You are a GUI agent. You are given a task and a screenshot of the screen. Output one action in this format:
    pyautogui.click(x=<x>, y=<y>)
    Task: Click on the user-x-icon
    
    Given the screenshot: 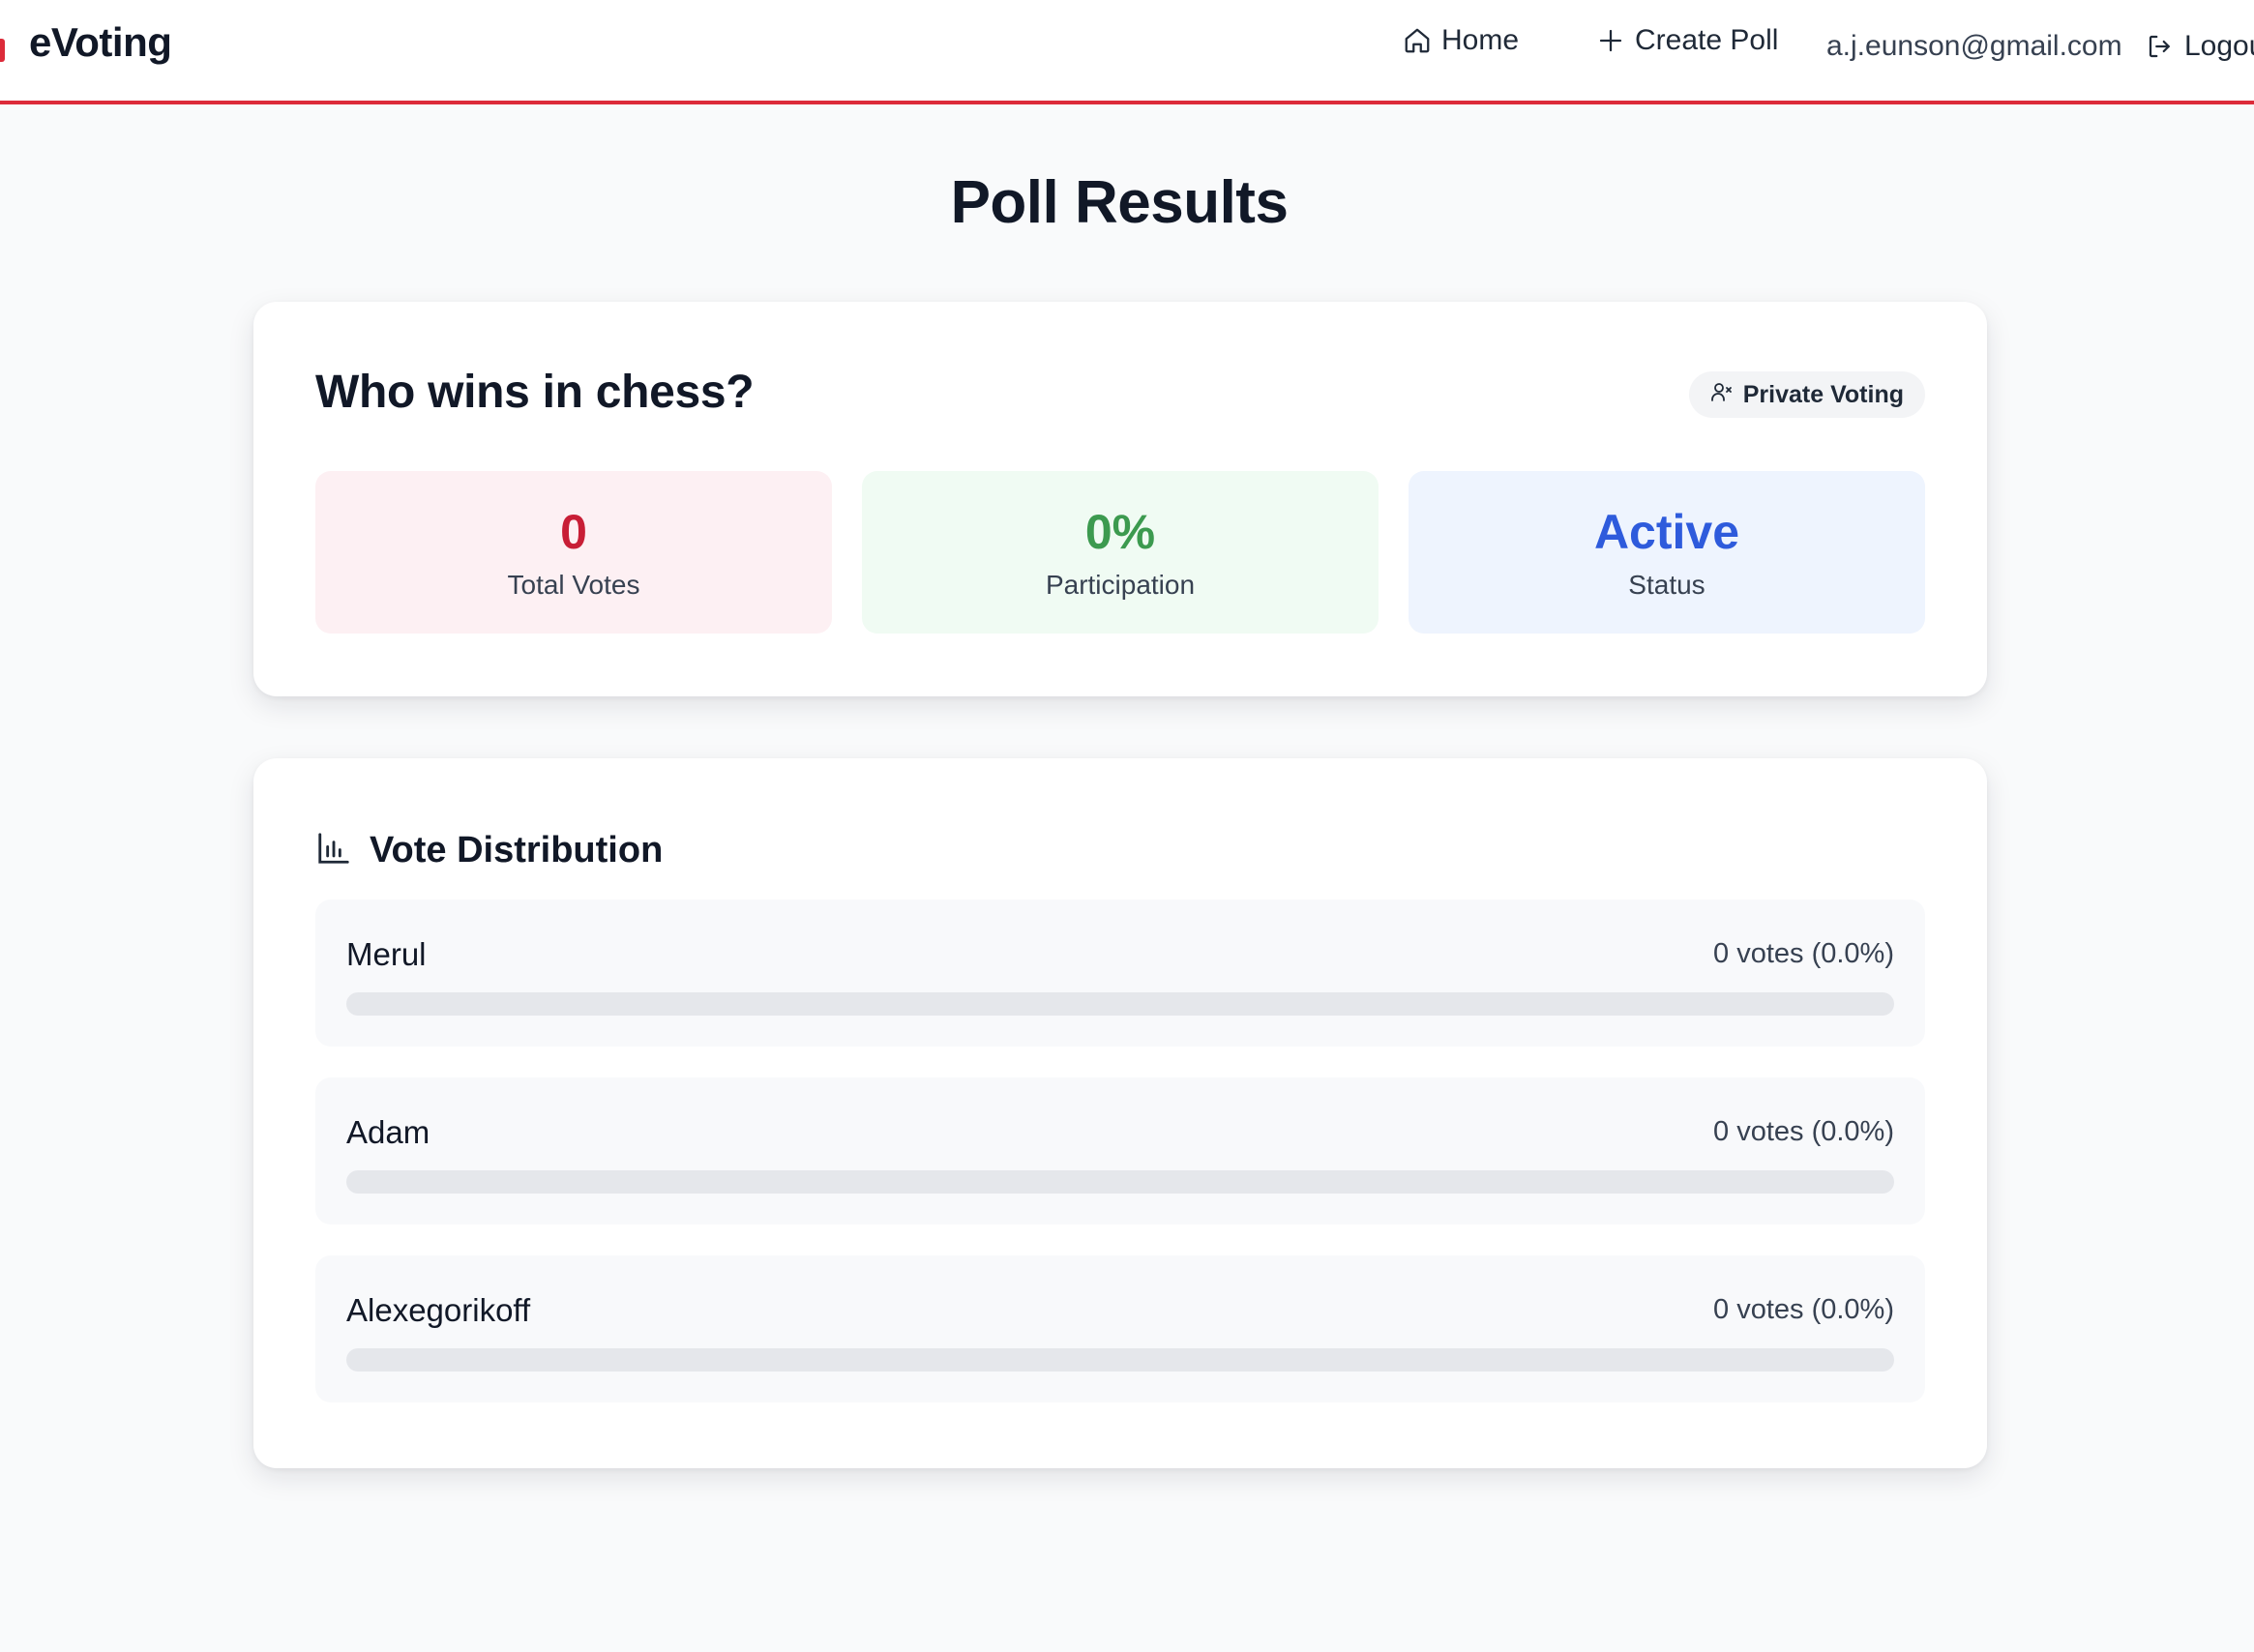 What is the action you would take?
    pyautogui.click(x=1722, y=395)
    